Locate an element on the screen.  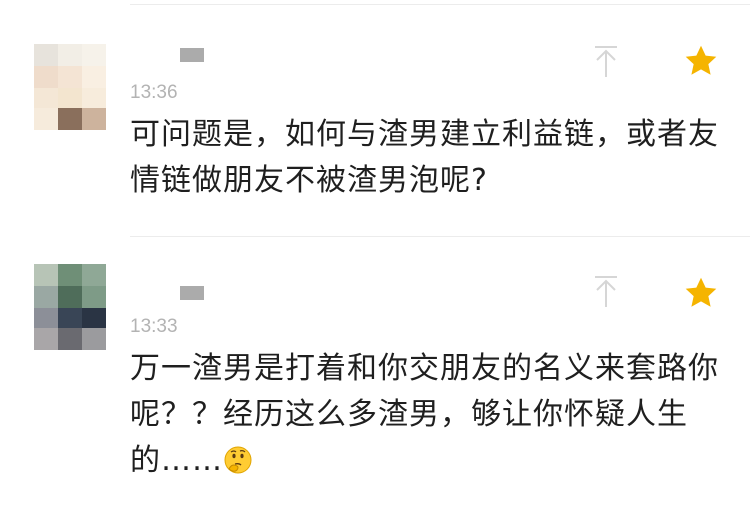
divider is located at coordinates (440, 236).